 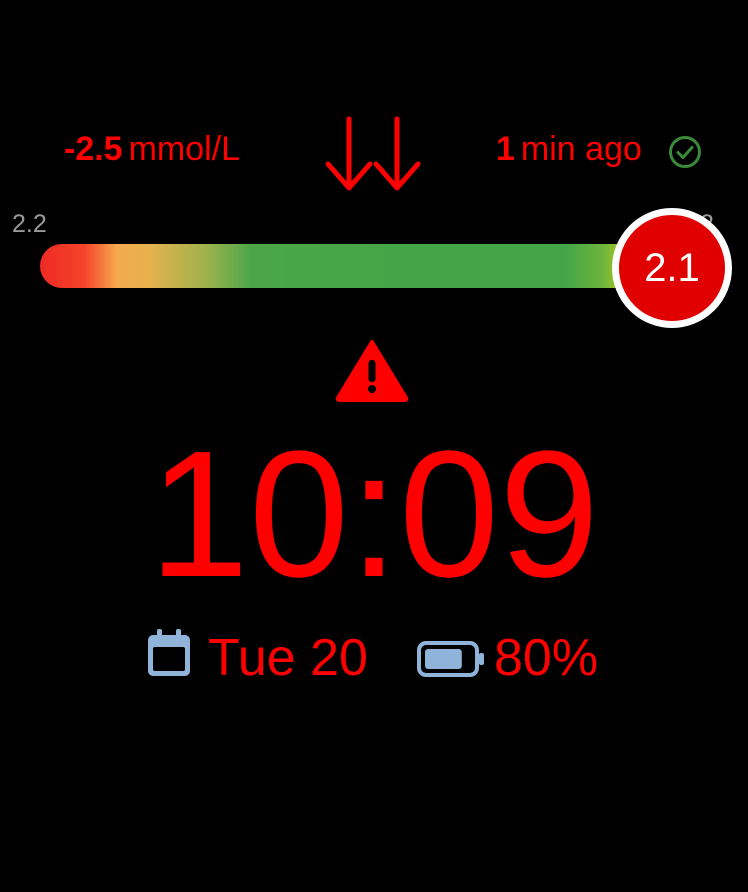 What do you see at coordinates (672, 268) in the screenshot?
I see `current-glucose-marker: 2.1` at bounding box center [672, 268].